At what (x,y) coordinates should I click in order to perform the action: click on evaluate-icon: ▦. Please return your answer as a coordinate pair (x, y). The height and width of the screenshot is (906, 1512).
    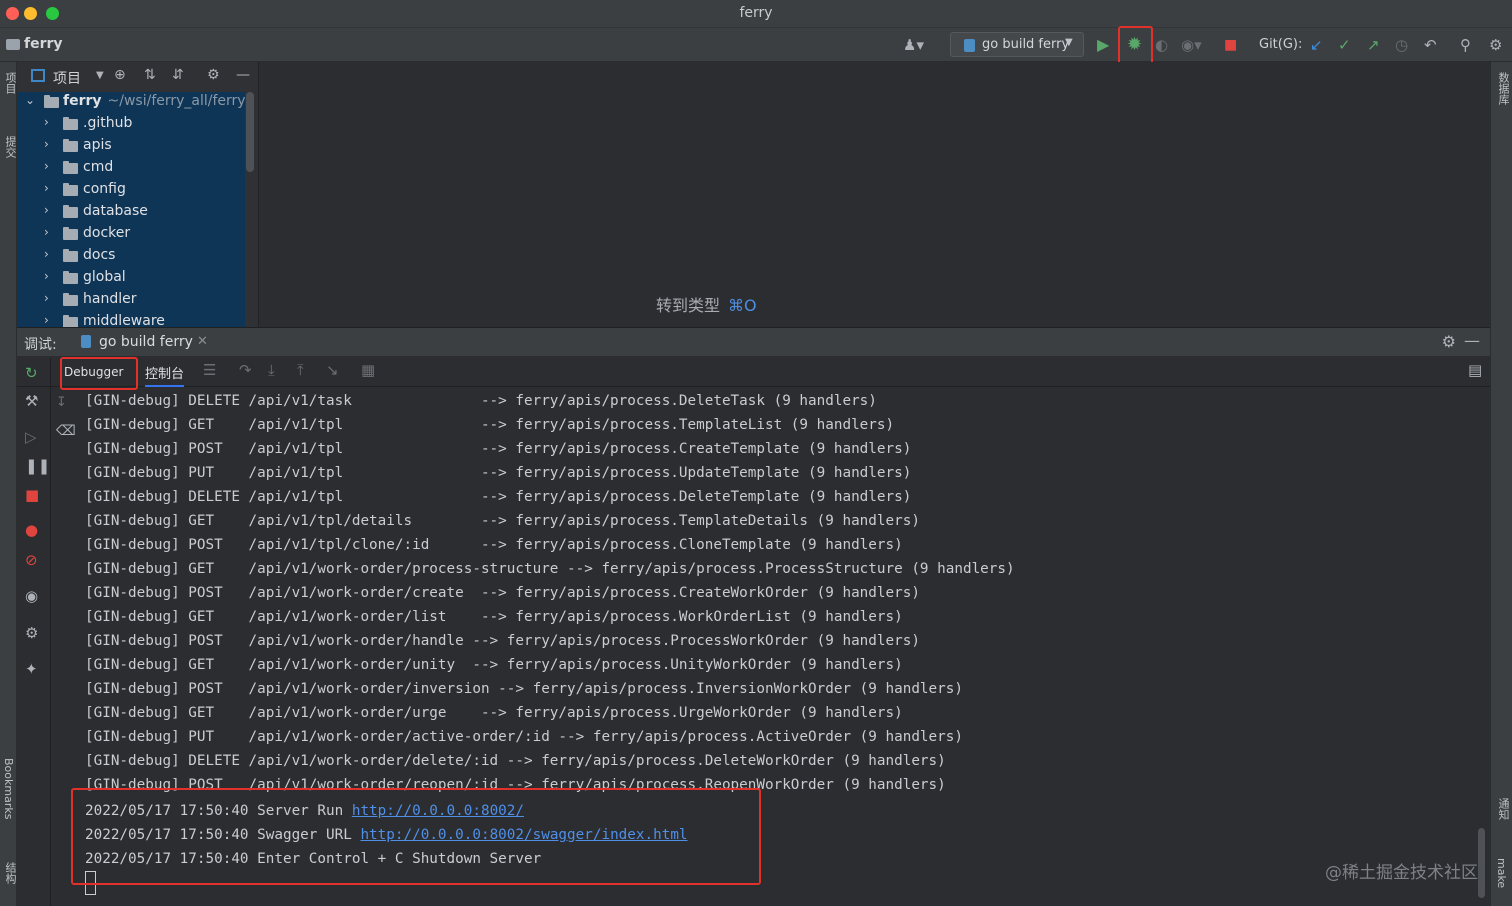
    Looking at the image, I should click on (368, 370).